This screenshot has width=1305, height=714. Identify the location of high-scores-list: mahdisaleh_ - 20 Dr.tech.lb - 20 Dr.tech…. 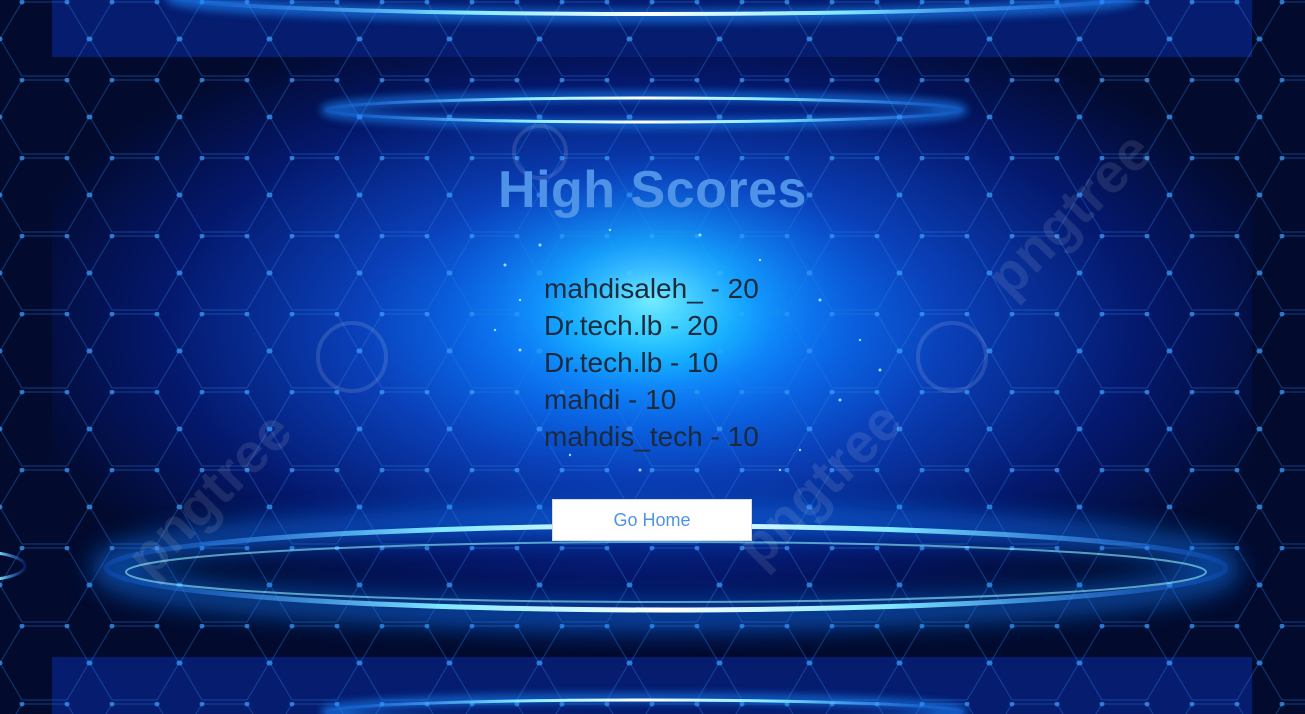
(651, 362).